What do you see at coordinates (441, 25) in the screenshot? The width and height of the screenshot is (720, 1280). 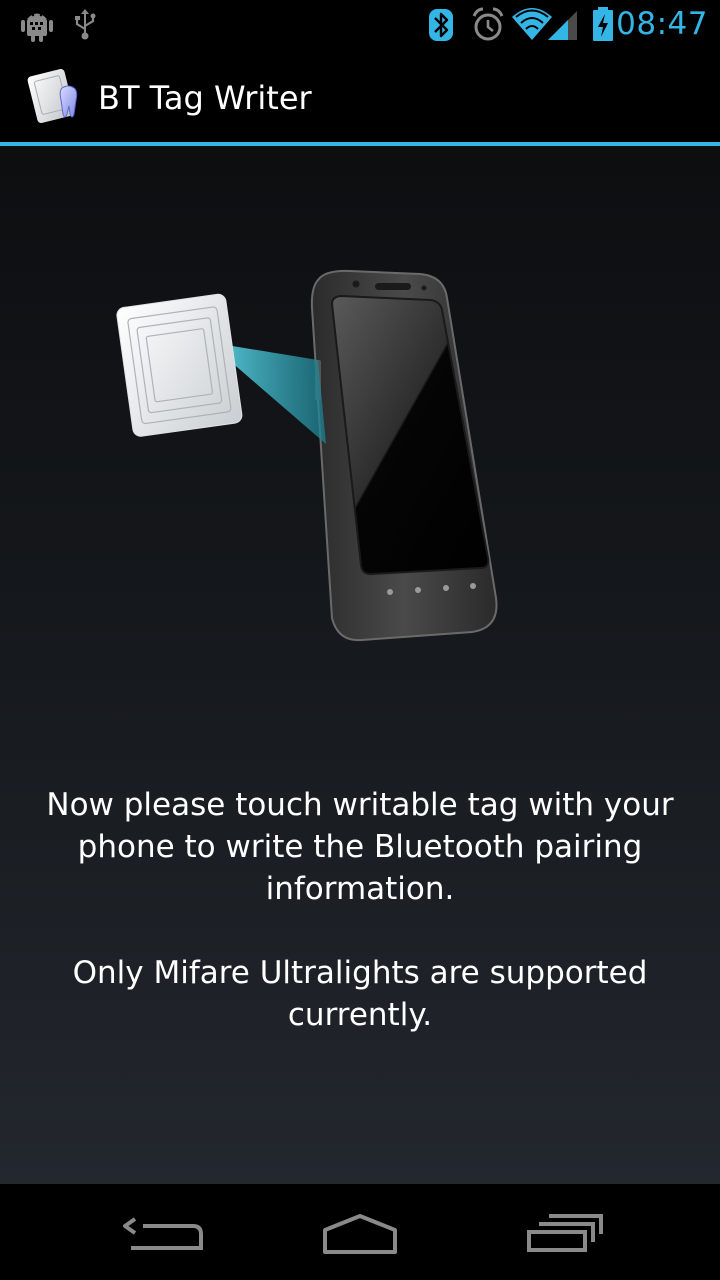 I see `bluetooth-icon` at bounding box center [441, 25].